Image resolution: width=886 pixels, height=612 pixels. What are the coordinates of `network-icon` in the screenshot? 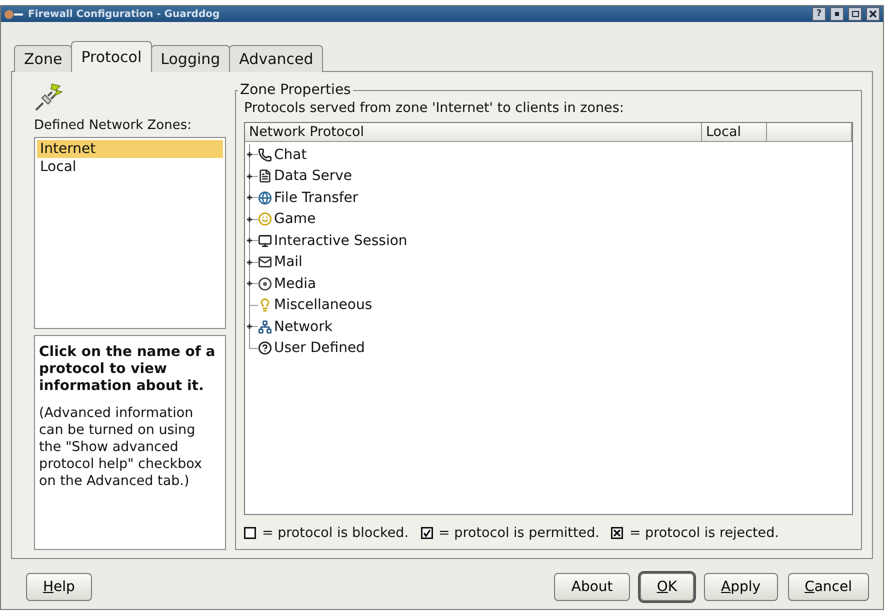 It's located at (265, 327).